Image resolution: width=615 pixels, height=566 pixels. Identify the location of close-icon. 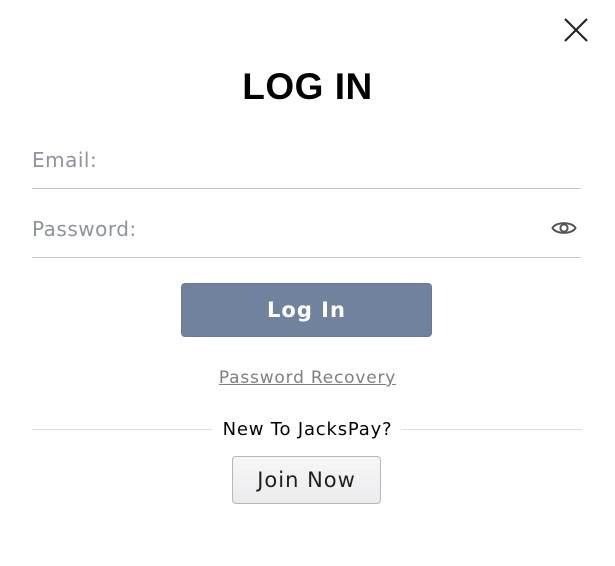
(576, 30).